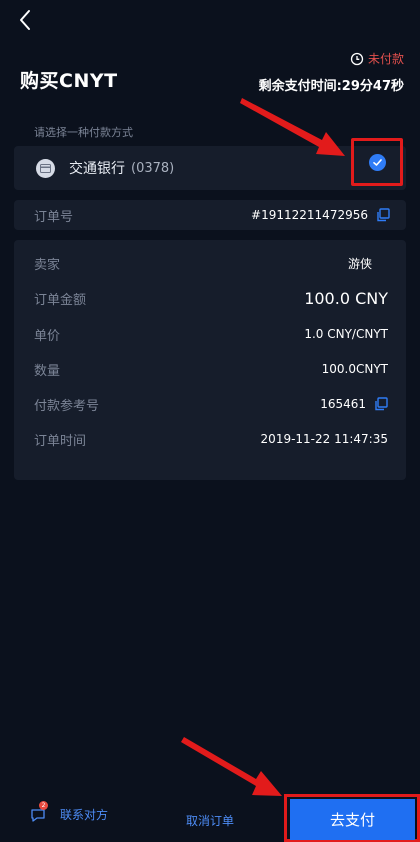 The height and width of the screenshot is (842, 420). What do you see at coordinates (39, 811) in the screenshot?
I see `chat-icon: 2` at bounding box center [39, 811].